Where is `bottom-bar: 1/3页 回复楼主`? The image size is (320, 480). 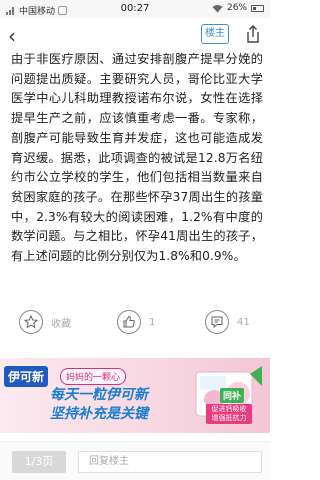
bottom-bar: 1/3页 回复楼主 is located at coordinates (135, 460).